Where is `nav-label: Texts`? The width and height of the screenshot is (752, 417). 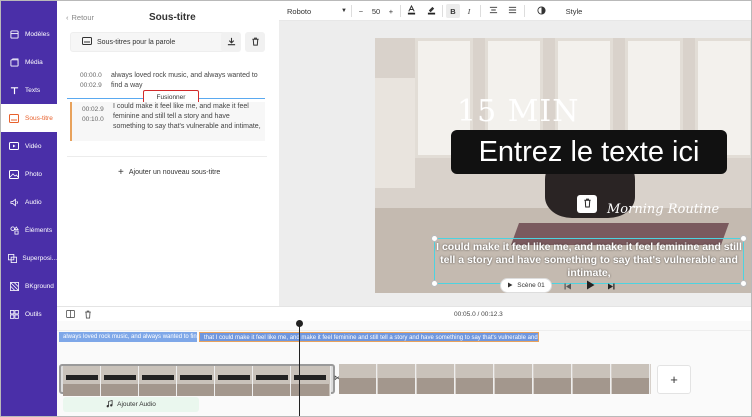 nav-label: Texts is located at coordinates (33, 90).